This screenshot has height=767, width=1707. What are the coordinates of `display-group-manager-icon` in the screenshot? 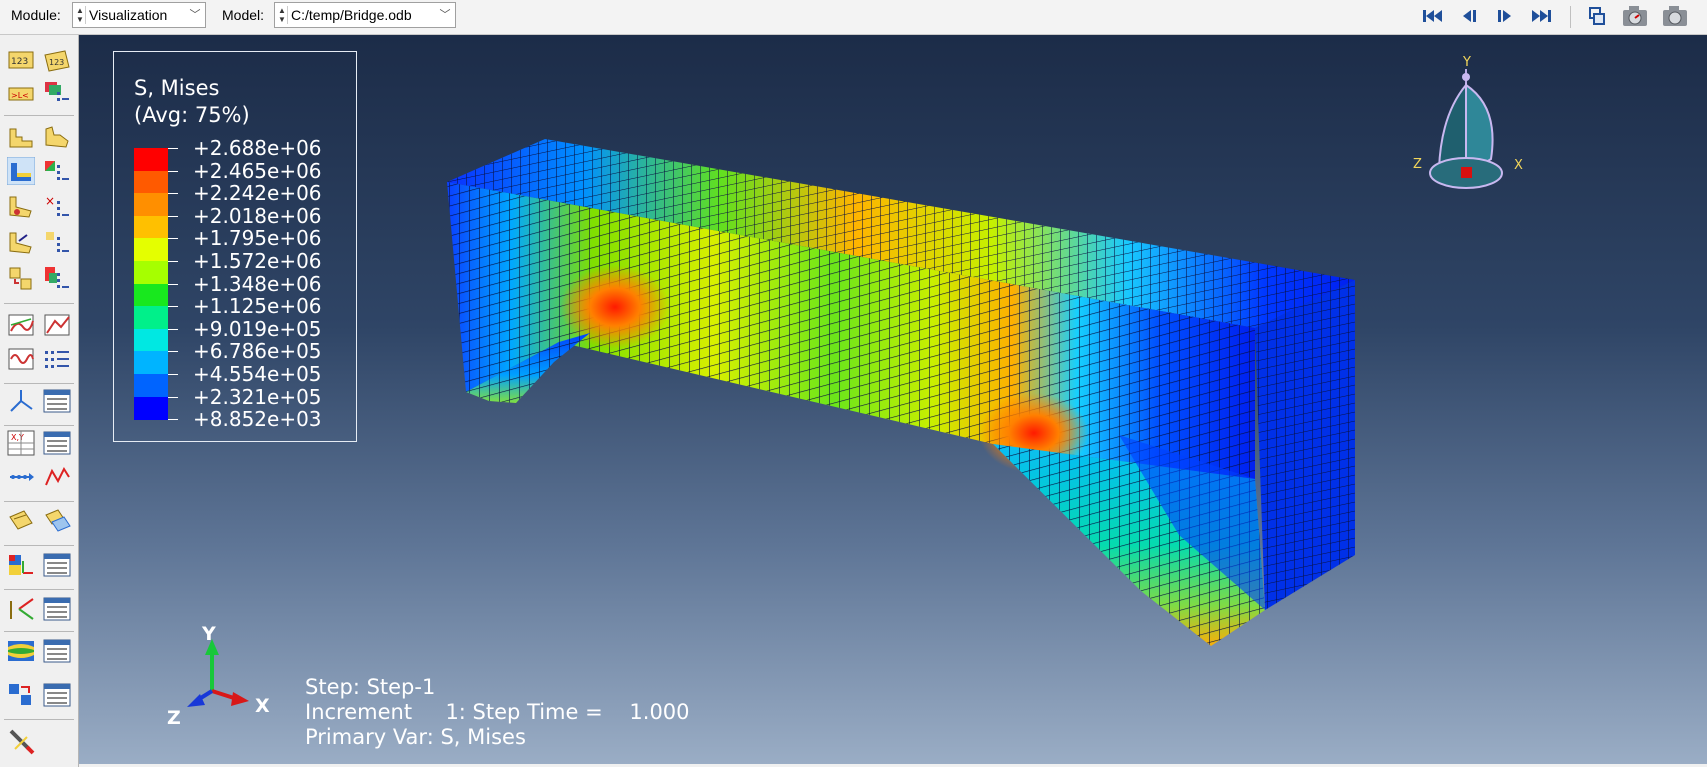 It's located at (57, 521).